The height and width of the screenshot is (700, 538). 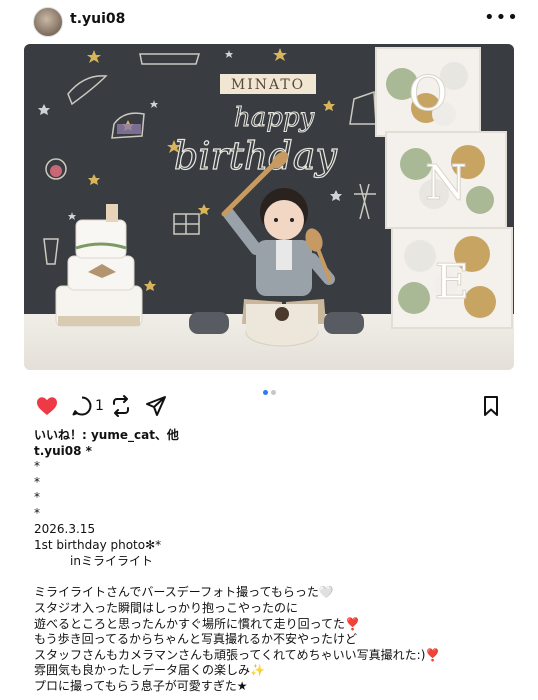 What do you see at coordinates (501, 18) in the screenshot?
I see `more-options-icon: •••` at bounding box center [501, 18].